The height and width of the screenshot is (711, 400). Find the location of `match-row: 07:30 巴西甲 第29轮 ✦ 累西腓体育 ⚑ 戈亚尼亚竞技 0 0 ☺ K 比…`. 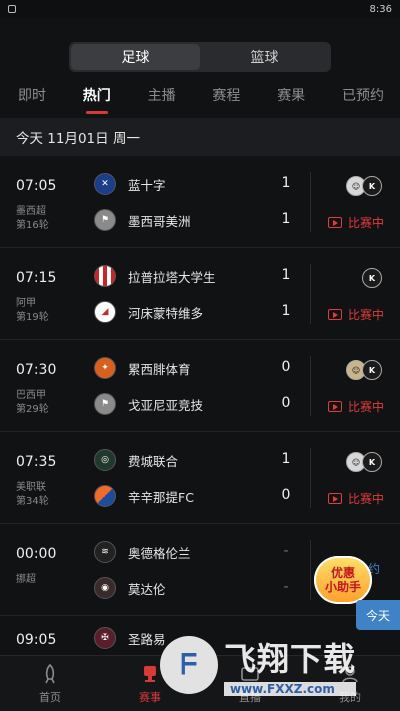

match-row: 07:30 巴西甲 第29轮 ✦ 累西腓体育 ⚑ 戈亚尼亚竞技 0 0 ☺ K 比… is located at coordinates (200, 386).